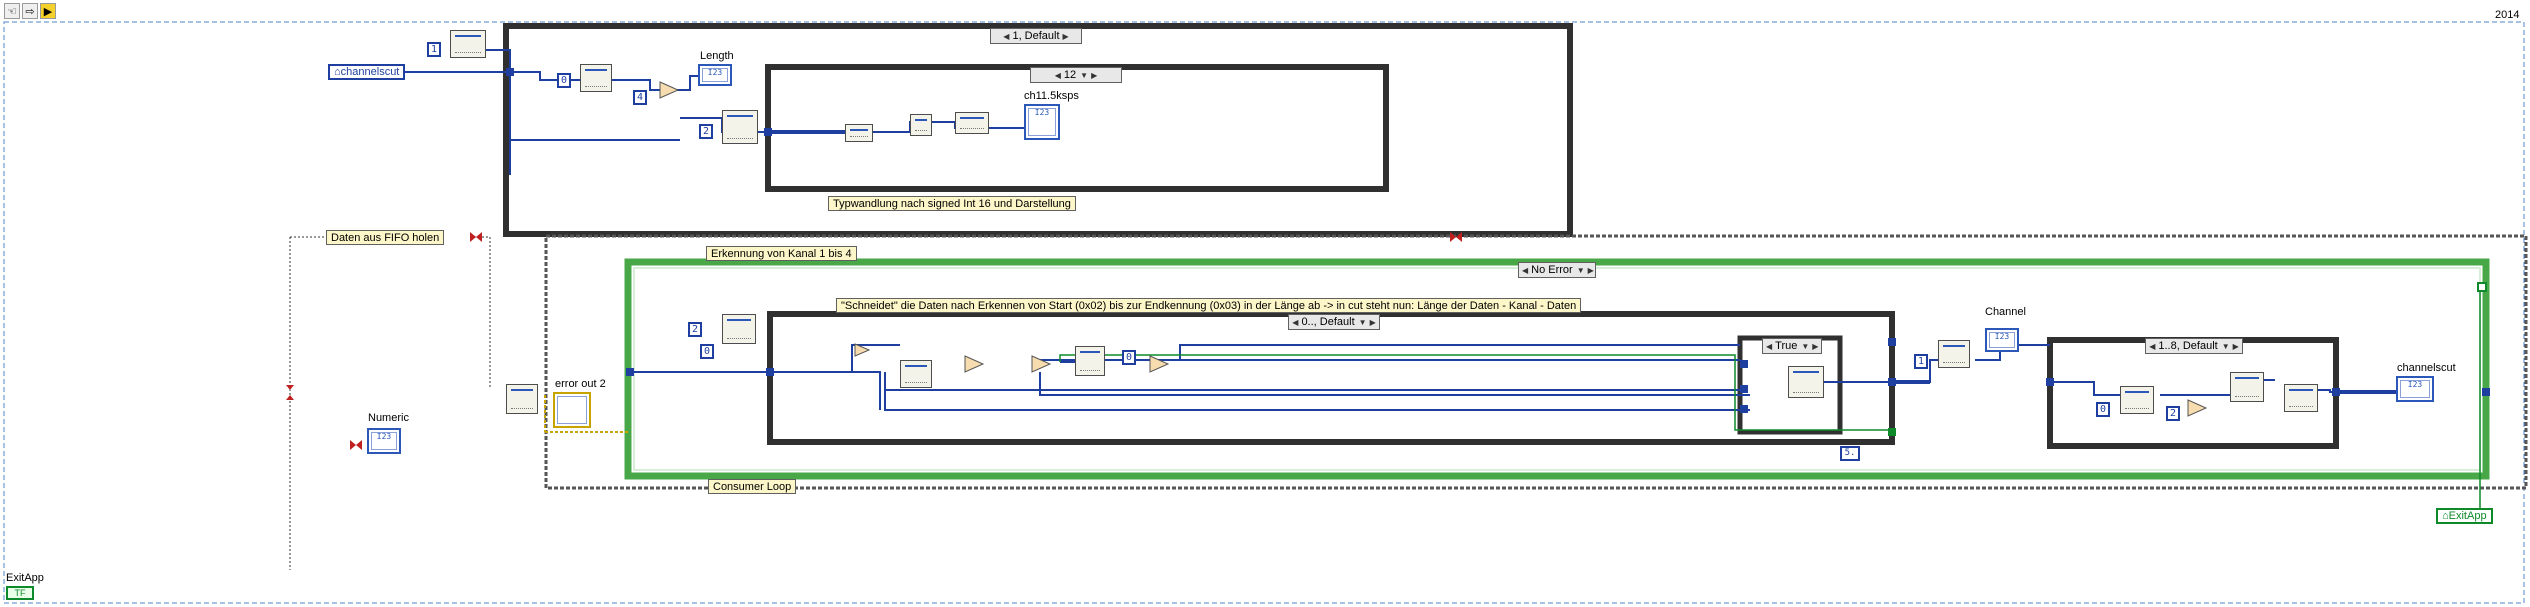 Image resolution: width=2530 pixels, height=607 pixels. I want to click on typecast-node, so click(859, 133).